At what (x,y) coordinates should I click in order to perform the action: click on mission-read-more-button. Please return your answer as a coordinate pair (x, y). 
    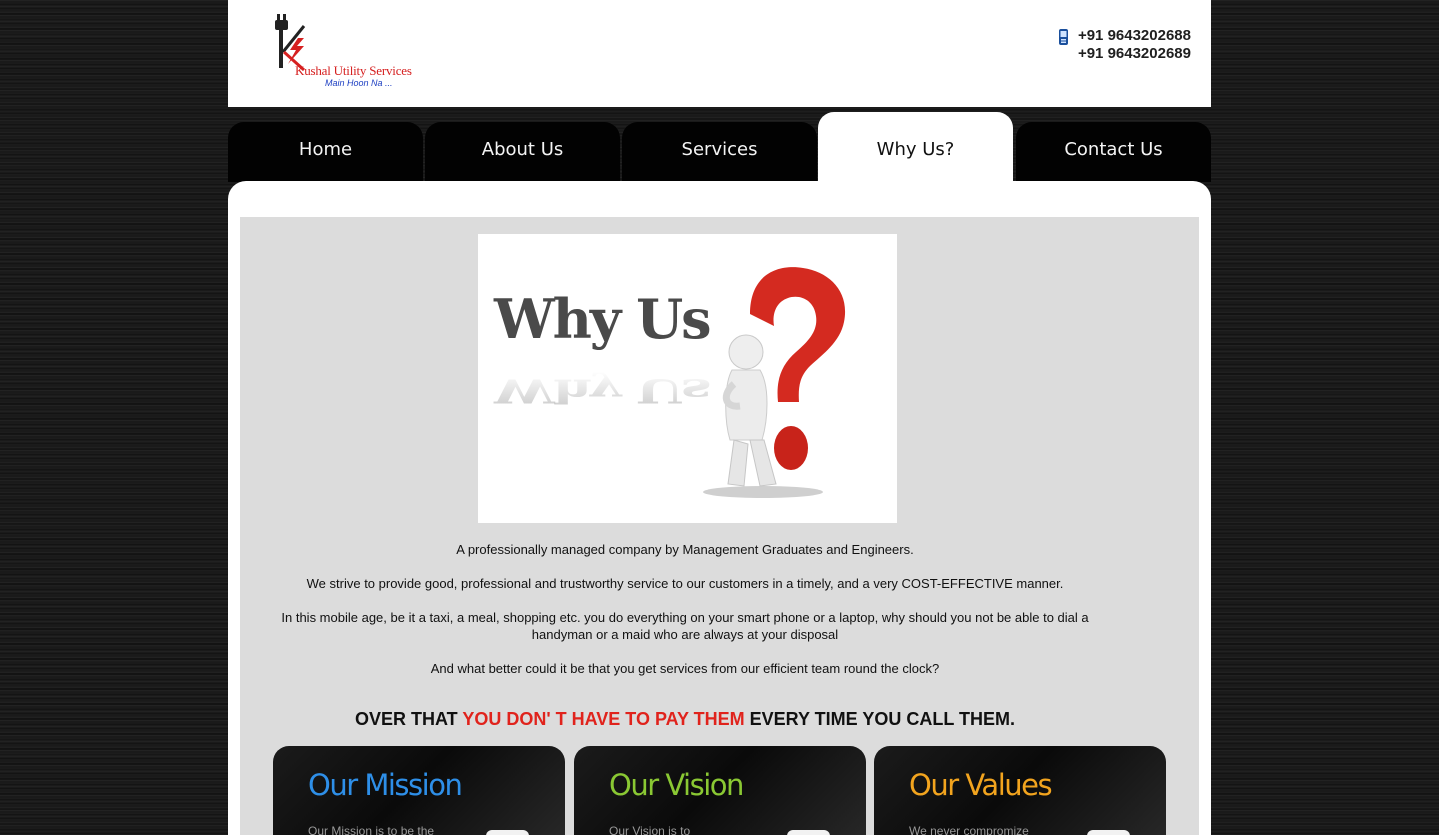
    Looking at the image, I should click on (507, 832).